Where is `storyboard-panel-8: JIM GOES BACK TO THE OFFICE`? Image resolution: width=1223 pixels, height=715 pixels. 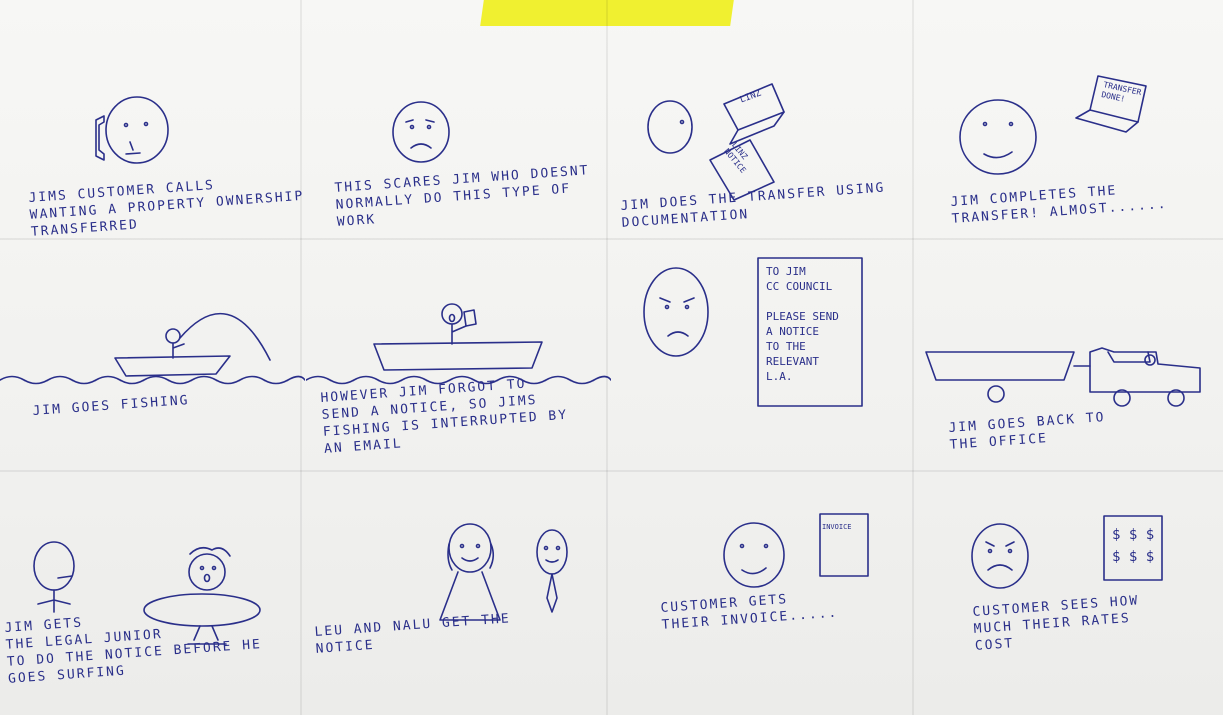
storyboard-panel-8: JIM GOES BACK TO THE OFFICE is located at coordinates (1070, 355).